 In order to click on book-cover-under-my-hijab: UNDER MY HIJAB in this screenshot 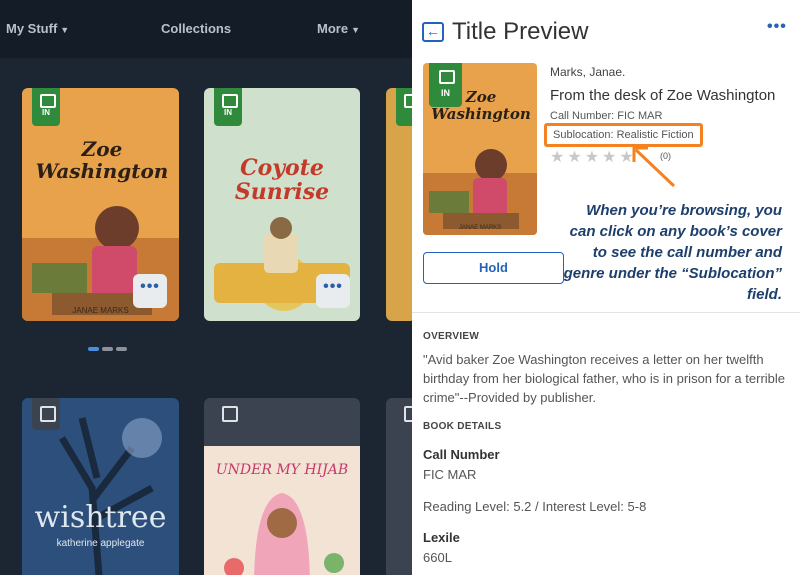, I will do `click(282, 486)`.